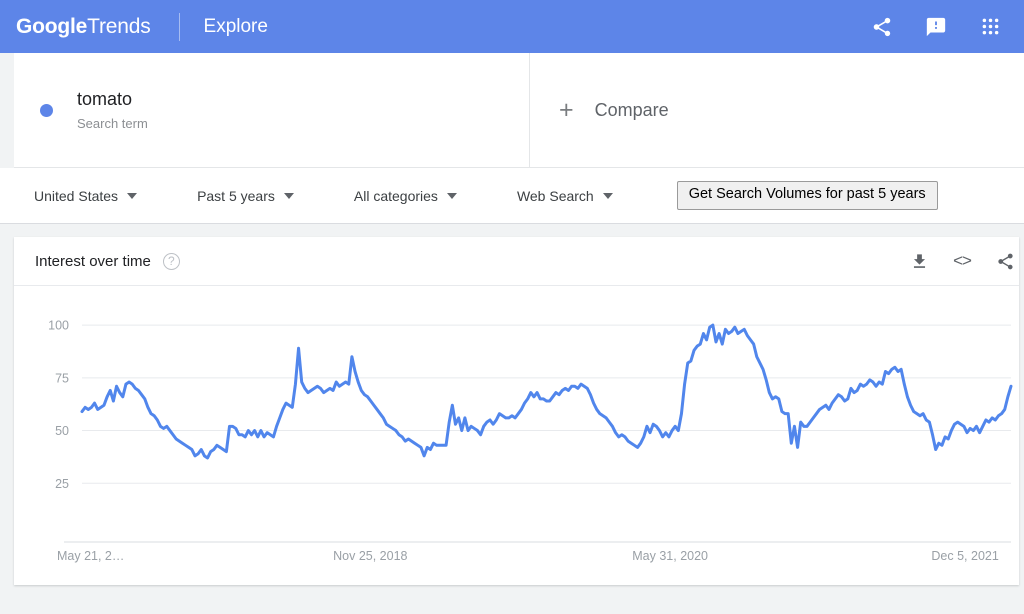 This screenshot has height=614, width=1024. I want to click on chart-action-group: <>, so click(964, 261).